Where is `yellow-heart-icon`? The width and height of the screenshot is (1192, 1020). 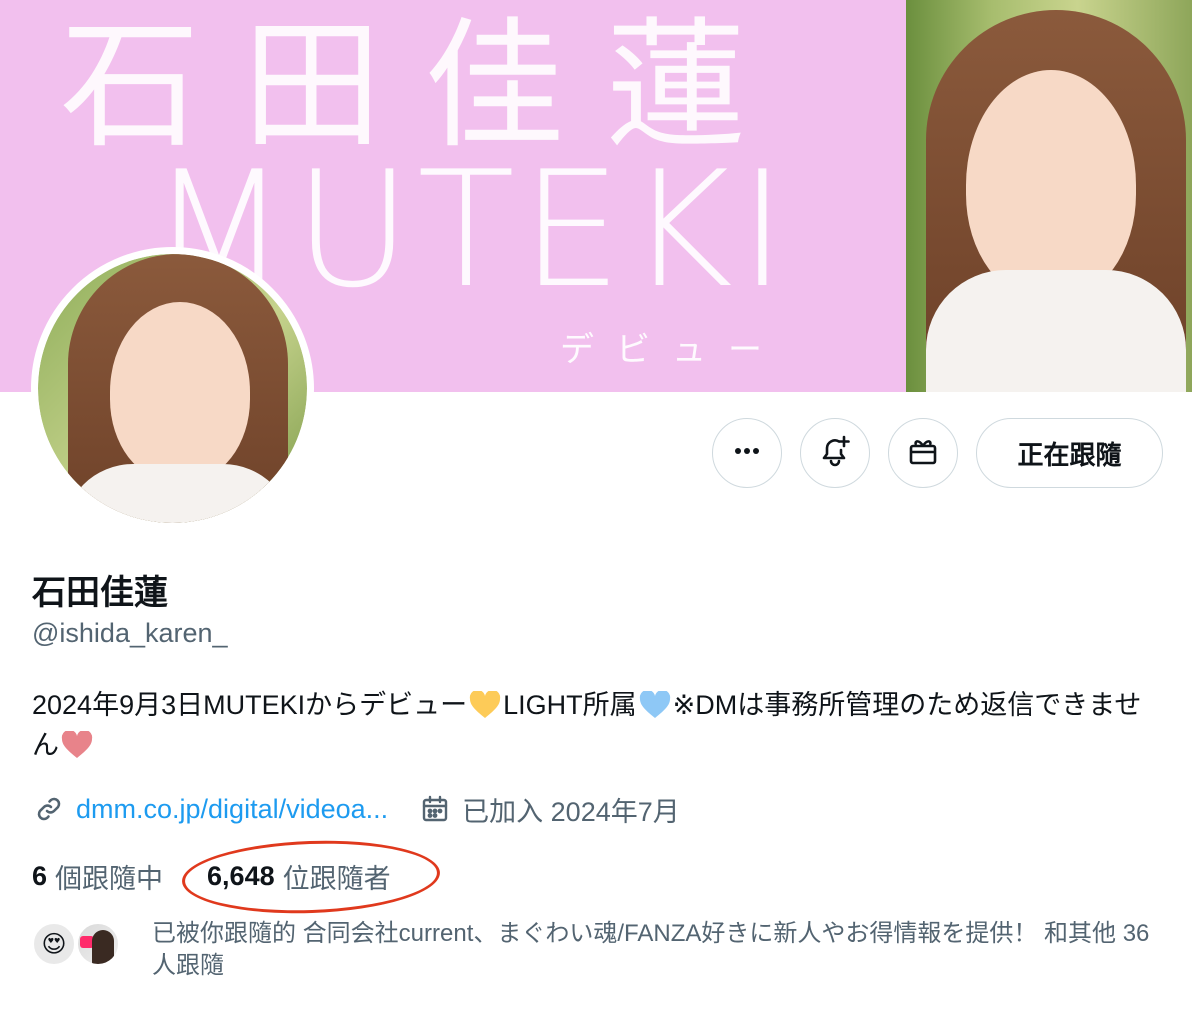 yellow-heart-icon is located at coordinates (485, 704).